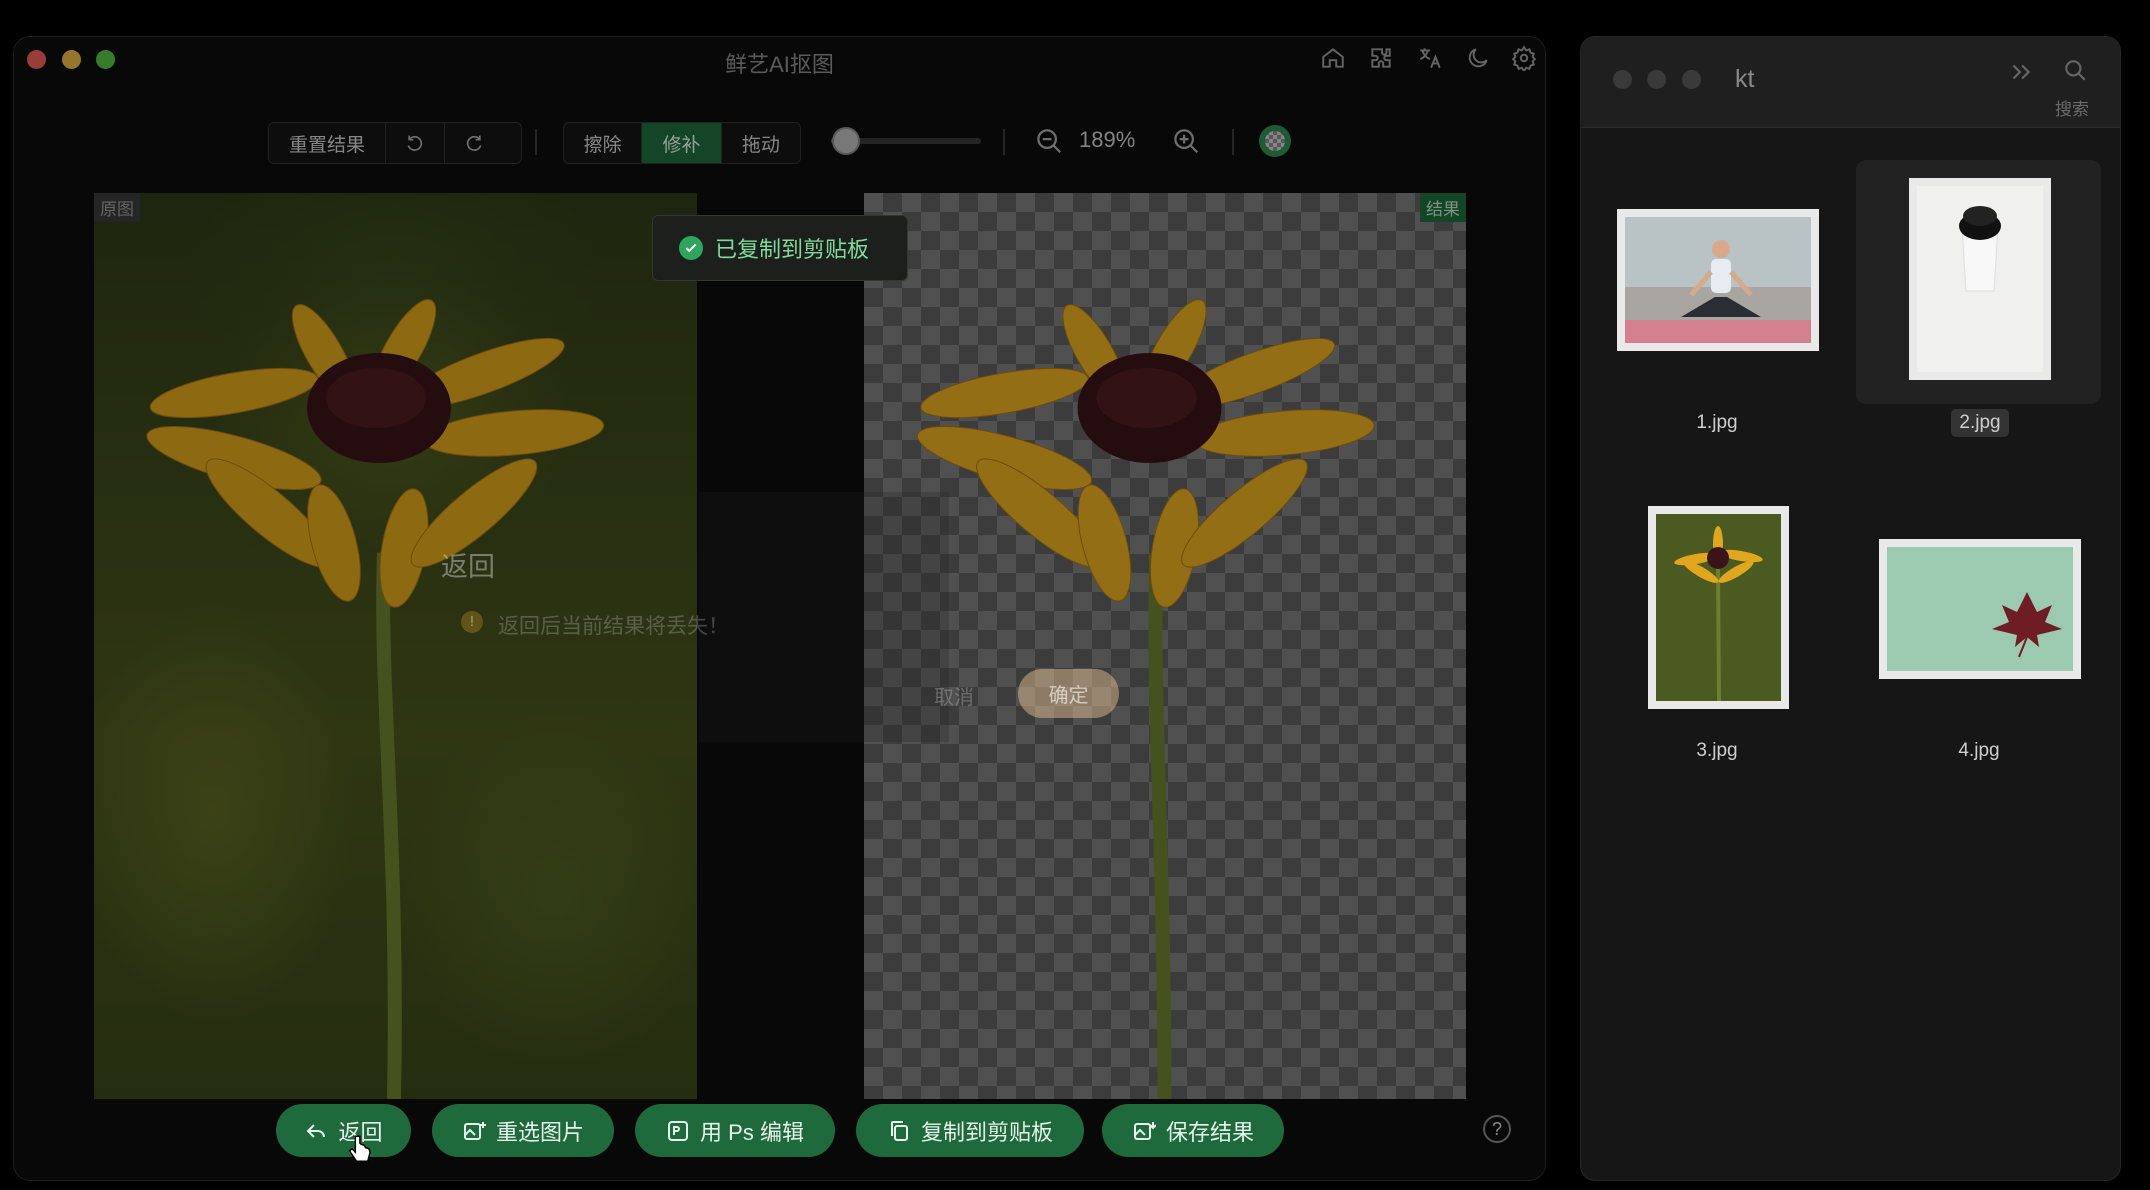 This screenshot has width=2150, height=1190. What do you see at coordinates (986, 1132) in the screenshot?
I see `copy-label: 复制到剪贴板` at bounding box center [986, 1132].